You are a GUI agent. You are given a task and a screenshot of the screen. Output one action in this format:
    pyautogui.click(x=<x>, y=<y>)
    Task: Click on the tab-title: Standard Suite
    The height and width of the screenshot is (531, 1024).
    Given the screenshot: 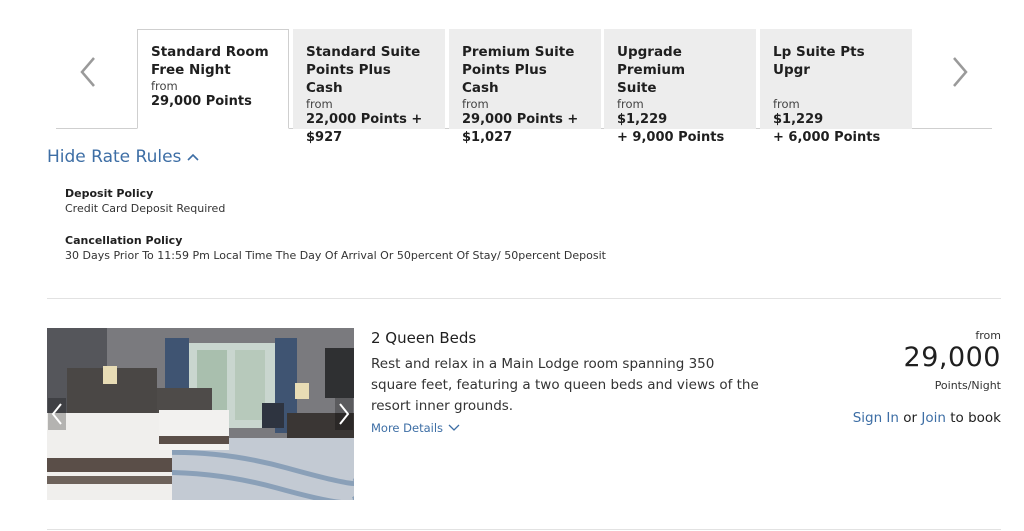 What is the action you would take?
    pyautogui.click(x=363, y=52)
    